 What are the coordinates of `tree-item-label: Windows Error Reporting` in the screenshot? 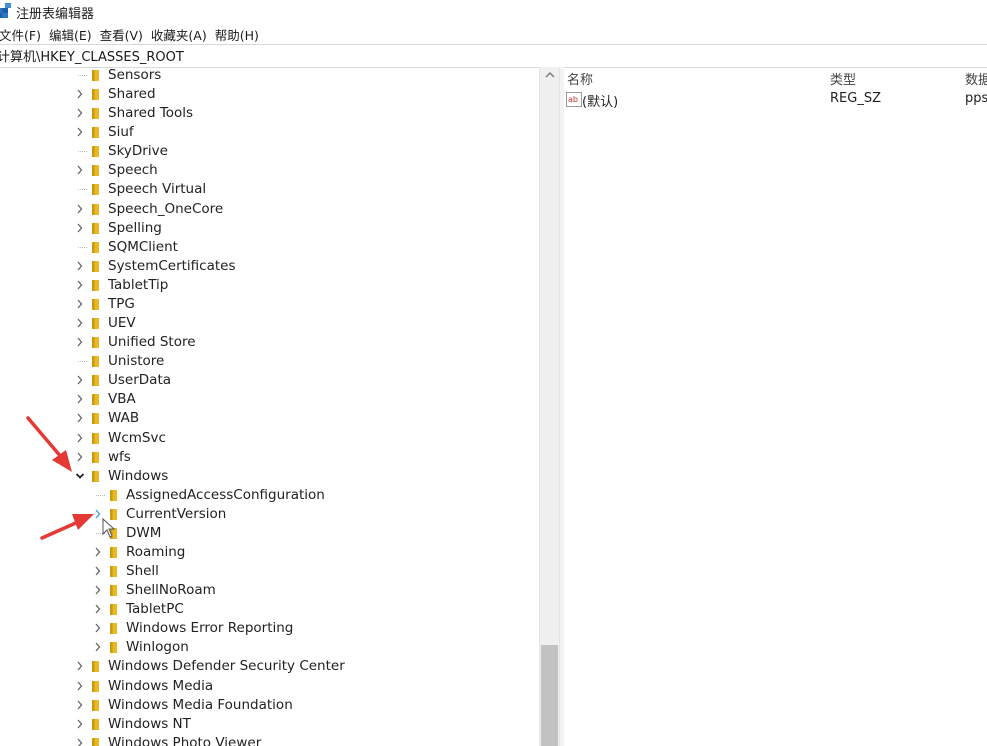 It's located at (210, 628).